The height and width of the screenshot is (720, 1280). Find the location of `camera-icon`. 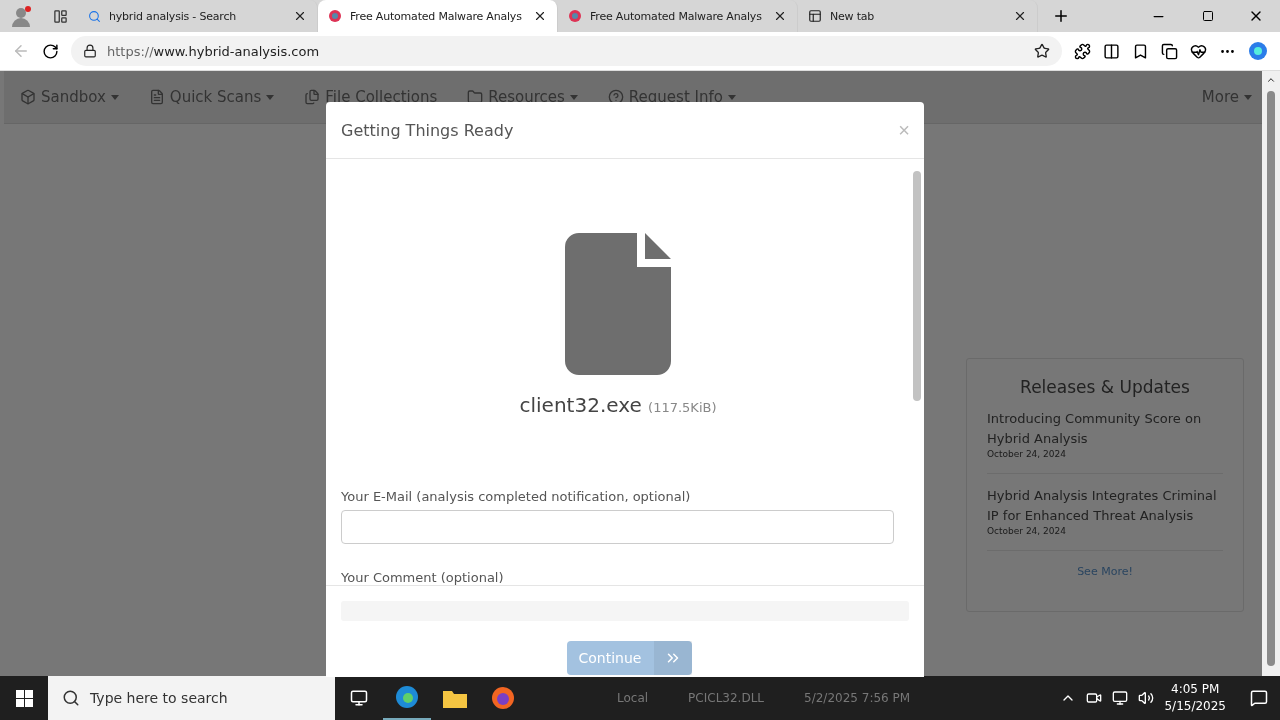

camera-icon is located at coordinates (1094, 698).